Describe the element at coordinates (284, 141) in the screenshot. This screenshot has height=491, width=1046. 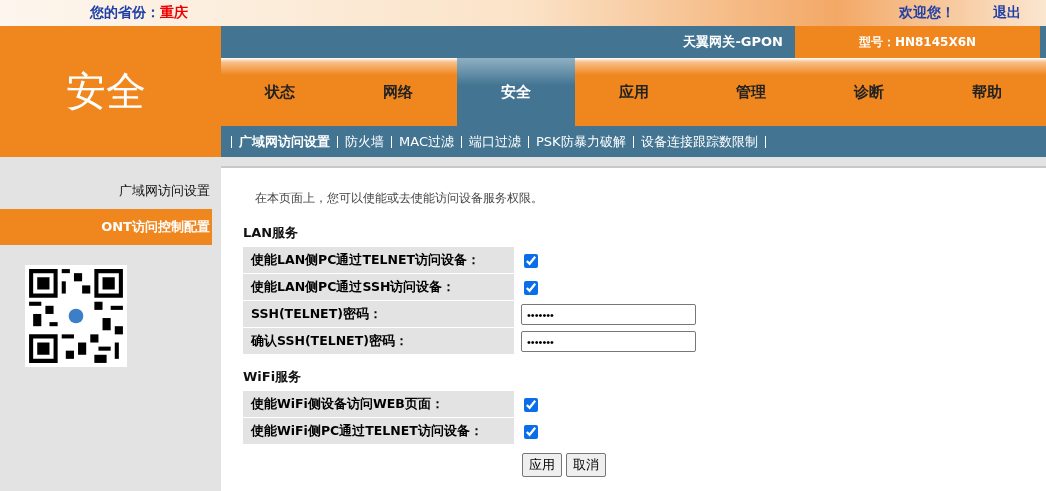
I see `sub-nav-link: 广域网访问设置` at that location.